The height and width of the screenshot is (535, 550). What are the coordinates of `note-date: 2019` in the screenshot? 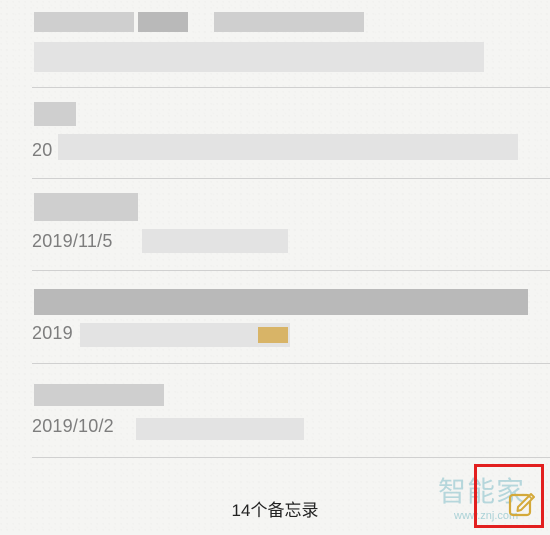 It's located at (52, 333).